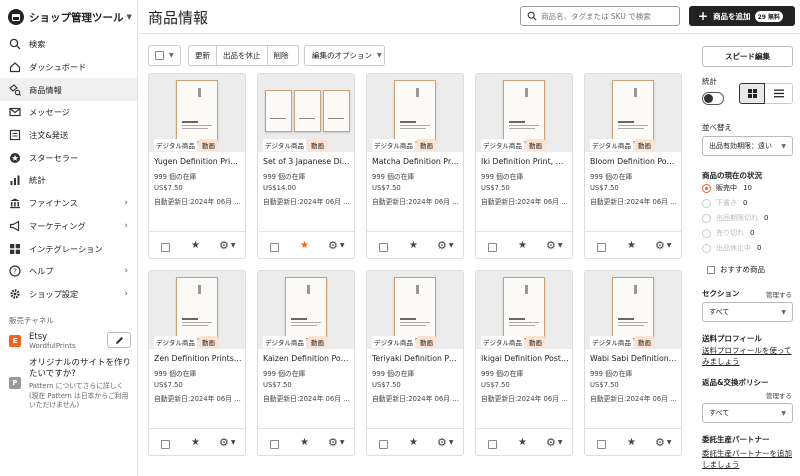 This screenshot has width=800, height=476. What do you see at coordinates (779, 395) in the screenshot?
I see `manage-returns-link: 管理する` at bounding box center [779, 395].